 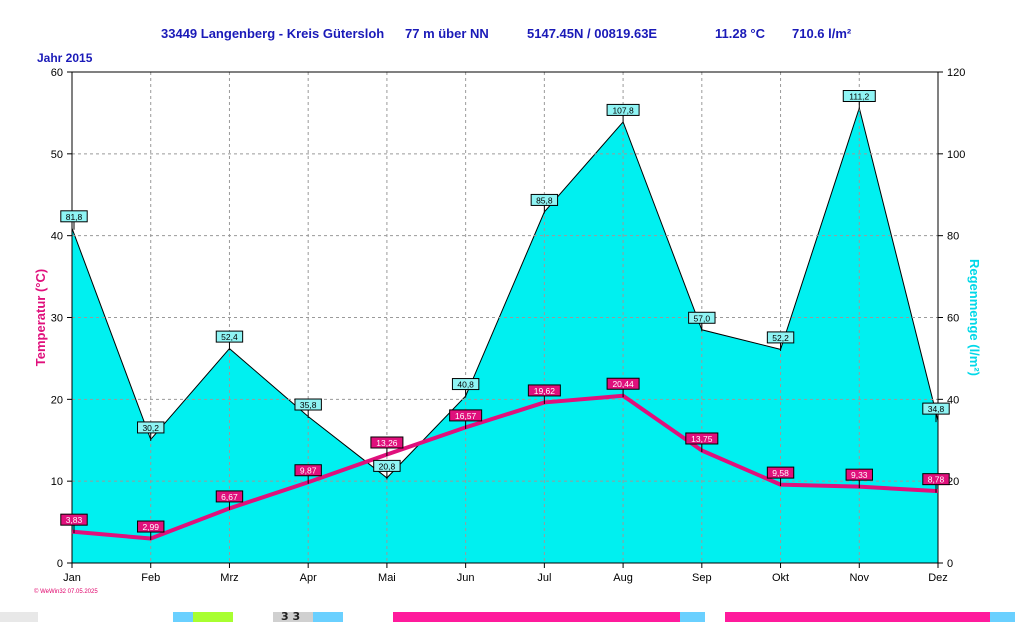 What do you see at coordinates (859, 97) in the screenshot?
I see `label-text: 111,2` at bounding box center [859, 97].